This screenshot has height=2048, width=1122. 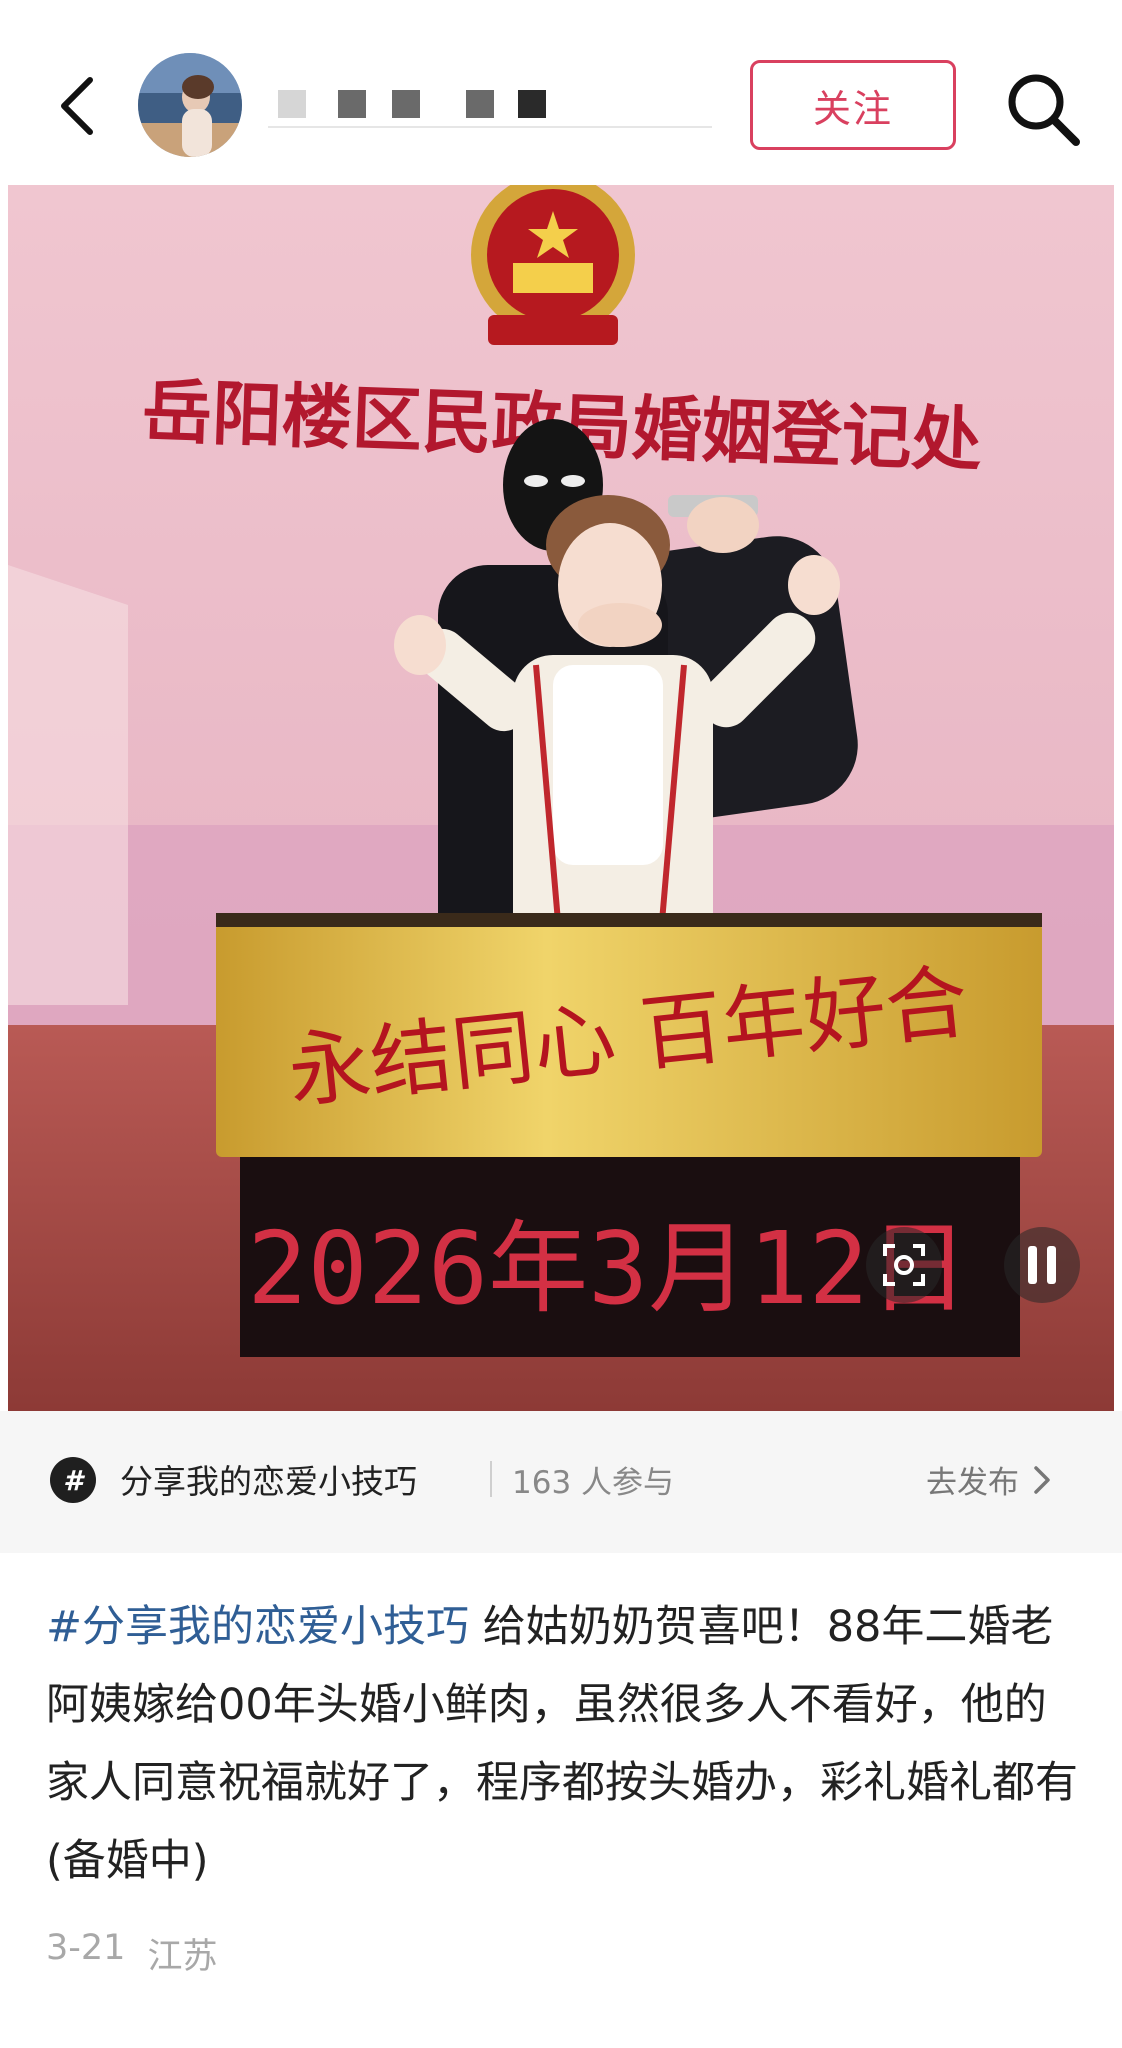 I want to click on avatar, so click(x=190, y=105).